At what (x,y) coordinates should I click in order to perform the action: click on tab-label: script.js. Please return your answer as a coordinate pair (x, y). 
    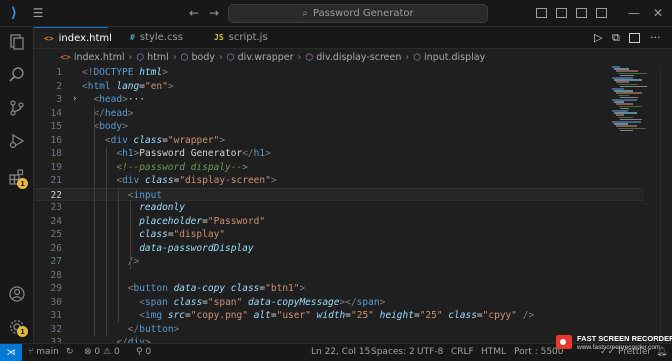
    Looking at the image, I should click on (248, 37).